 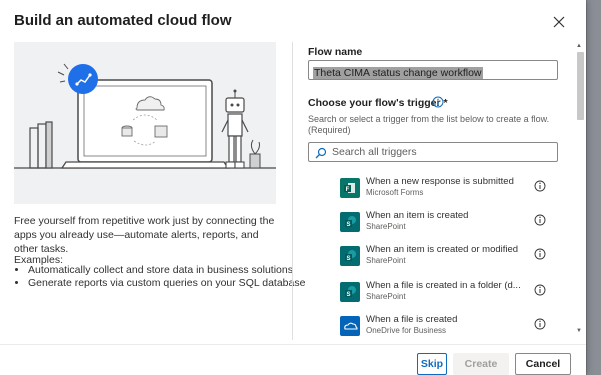 I want to click on trigger-name: When an item is created or modified, so click(x=442, y=249).